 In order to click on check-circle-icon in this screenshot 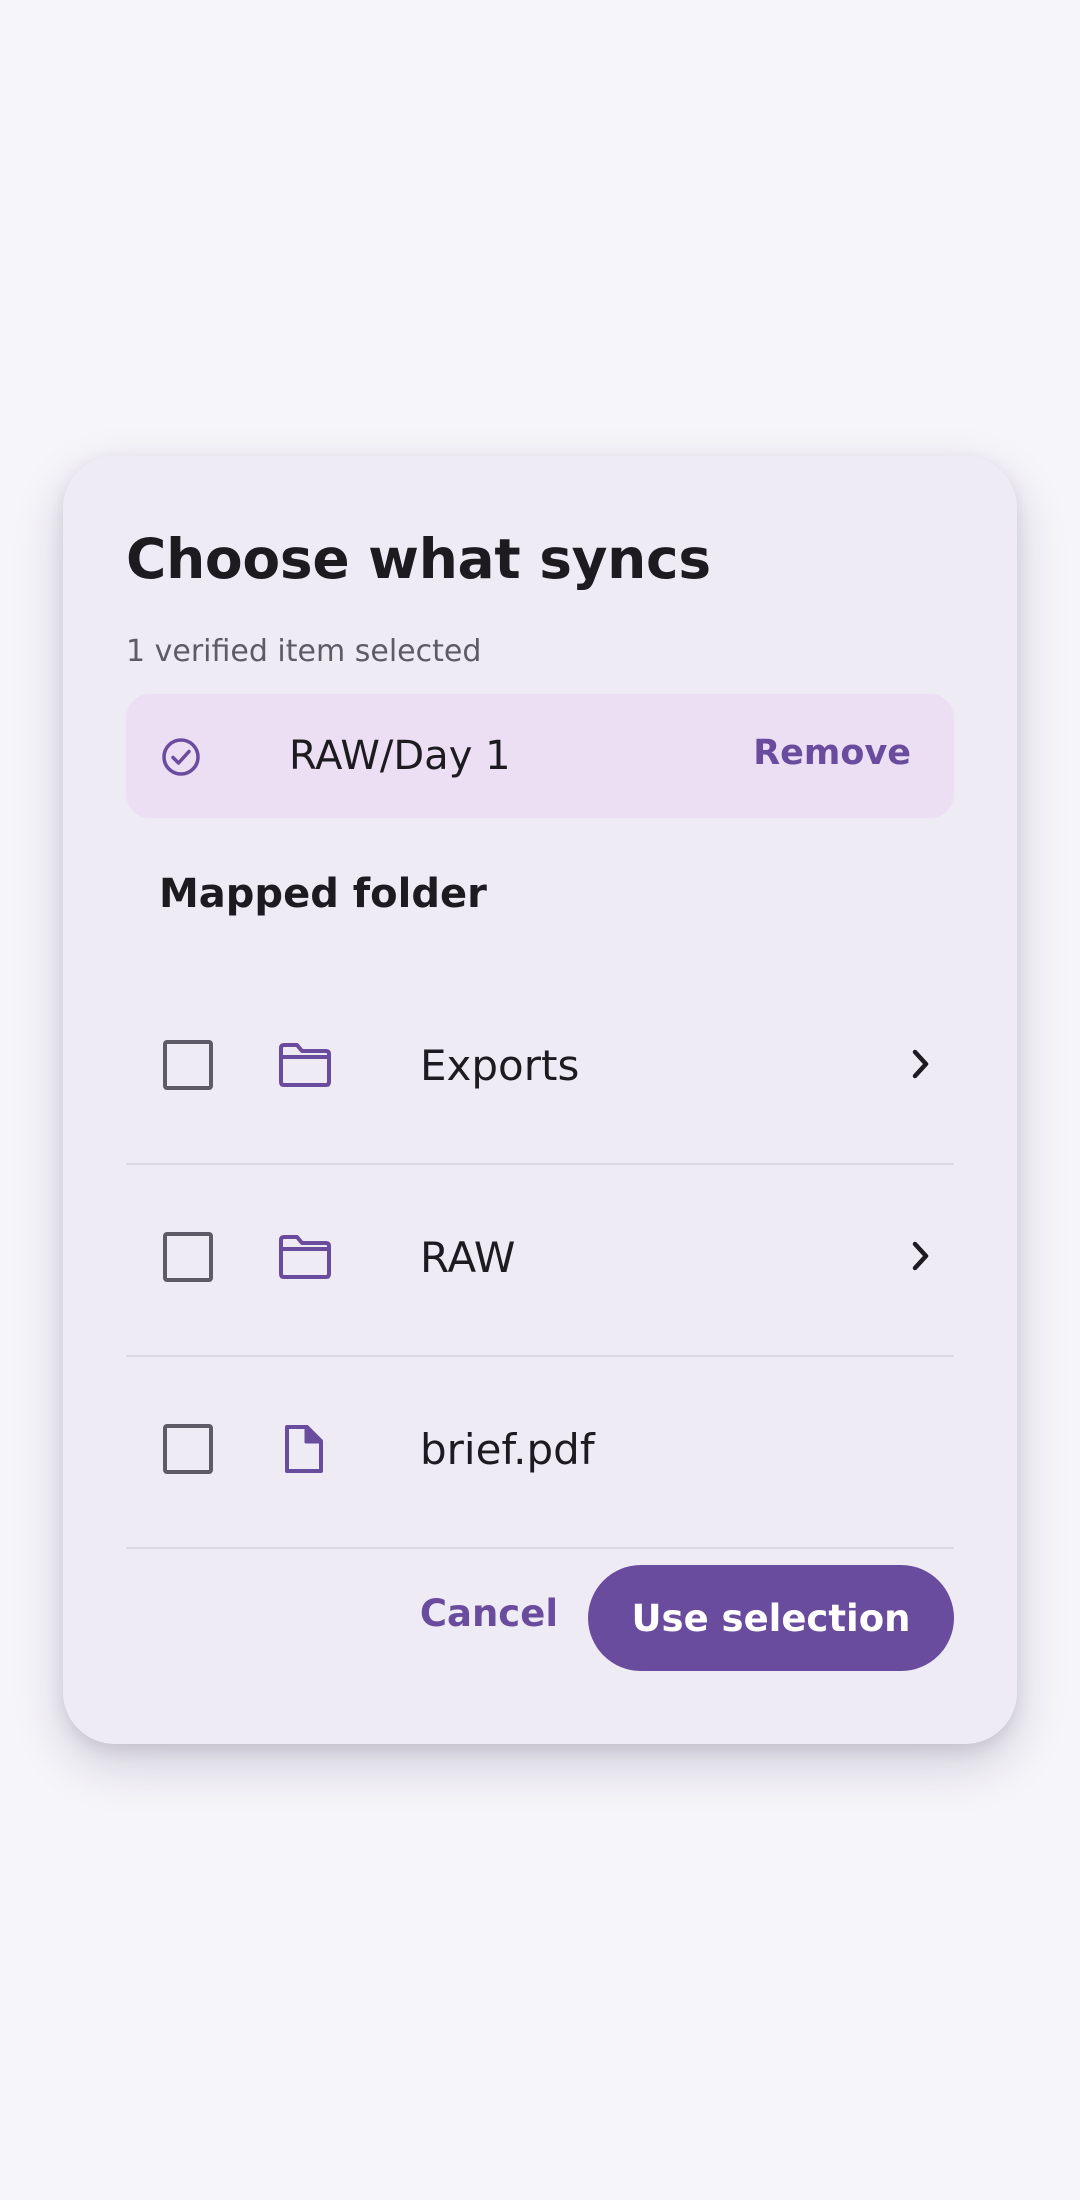, I will do `click(181, 757)`.